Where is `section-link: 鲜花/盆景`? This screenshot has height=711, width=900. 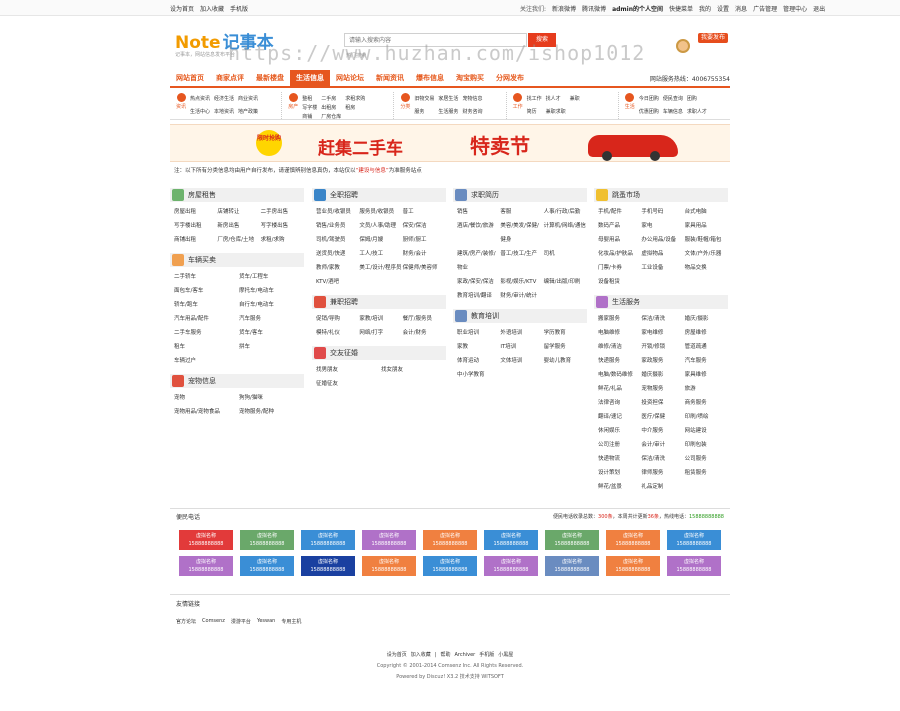 section-link: 鲜花/盆景 is located at coordinates (619, 487).